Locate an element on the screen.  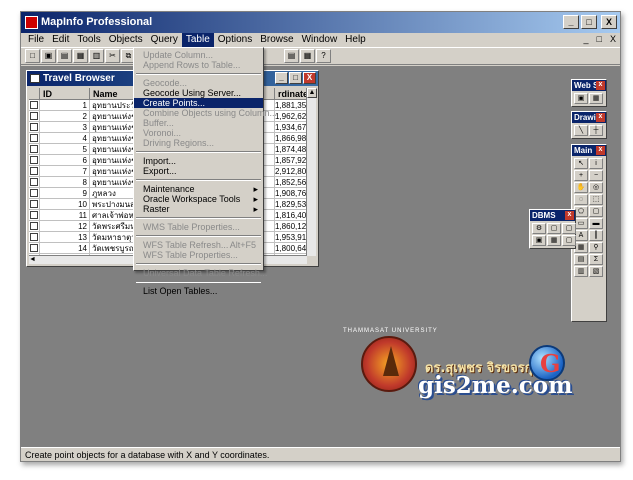
menu-objects: Objects is located at coordinates (126, 40).